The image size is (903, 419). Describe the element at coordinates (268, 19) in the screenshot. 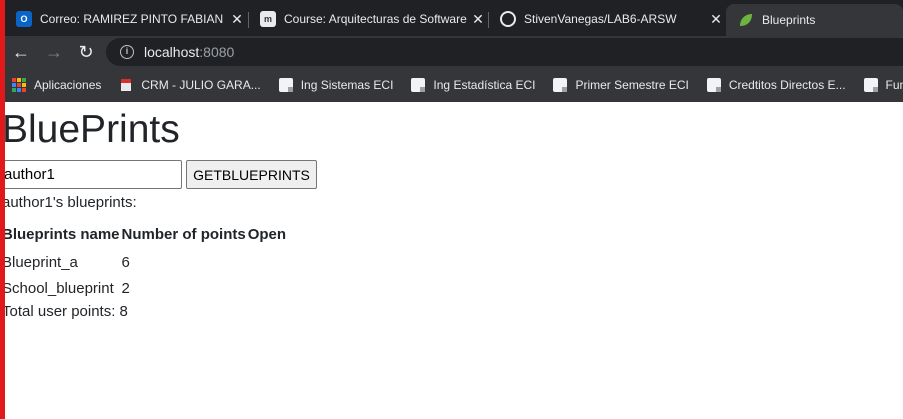

I see `moodle-icon: m` at that location.